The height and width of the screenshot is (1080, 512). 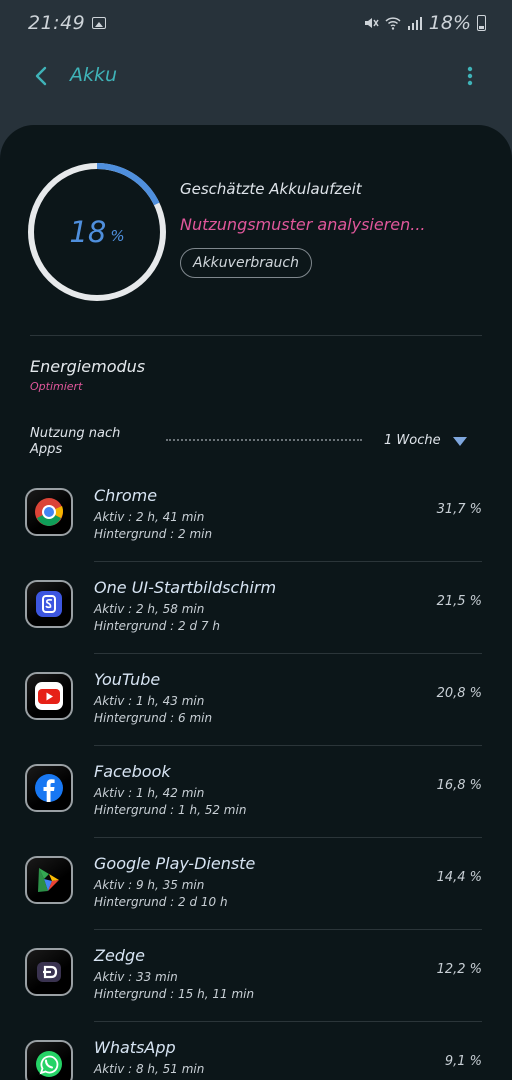 What do you see at coordinates (470, 76) in the screenshot?
I see `more-vertical-icon` at bounding box center [470, 76].